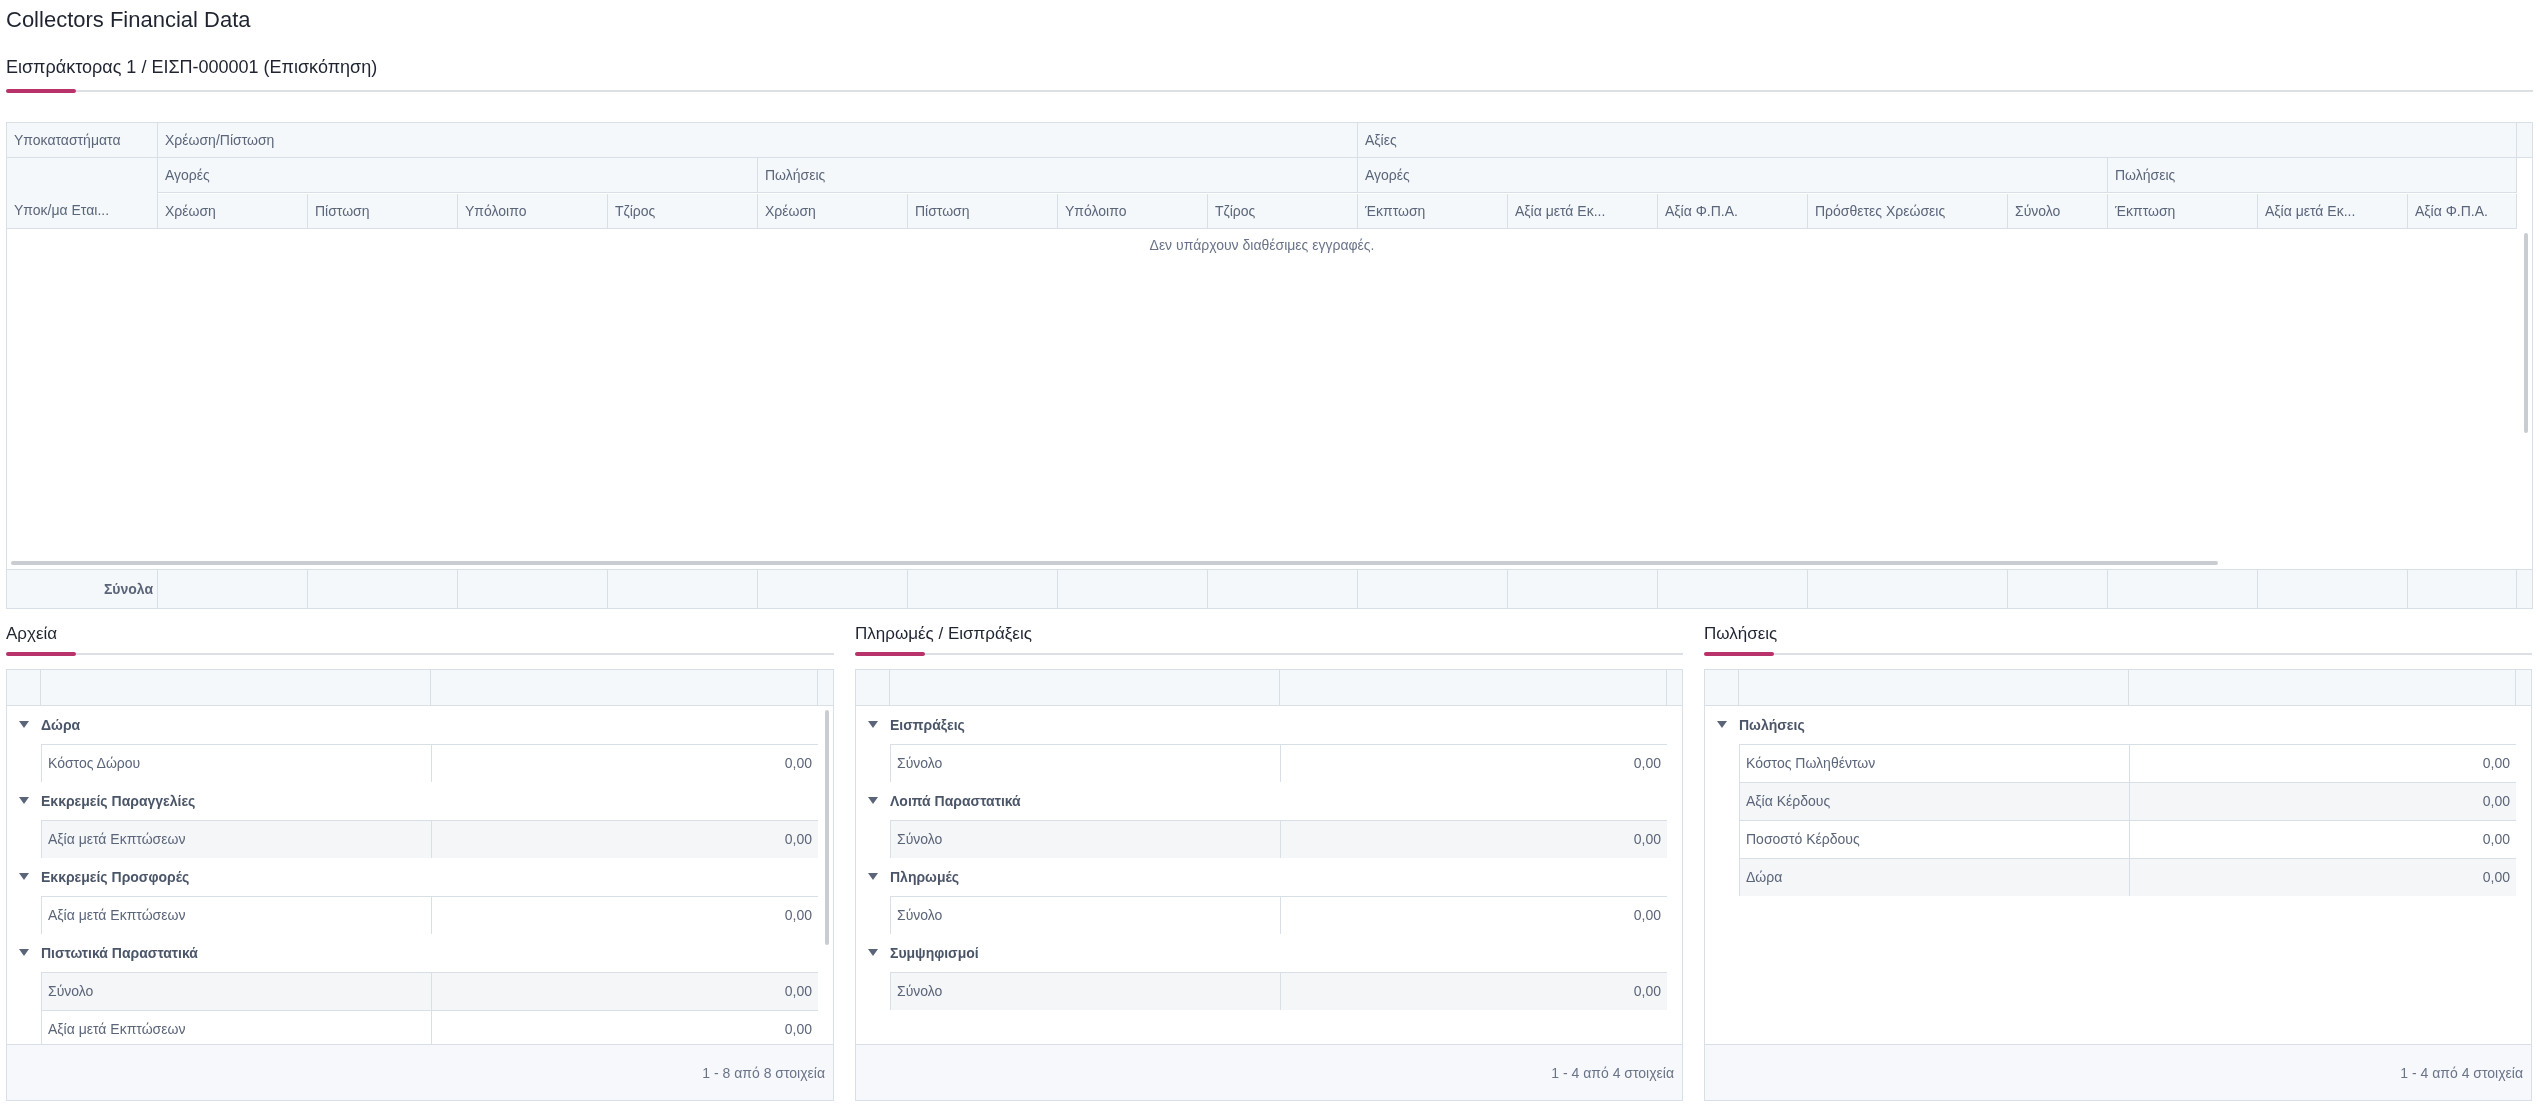 This screenshot has width=2539, height=1110. What do you see at coordinates (2058, 211) in the screenshot?
I see `column-header: Σύνολο` at bounding box center [2058, 211].